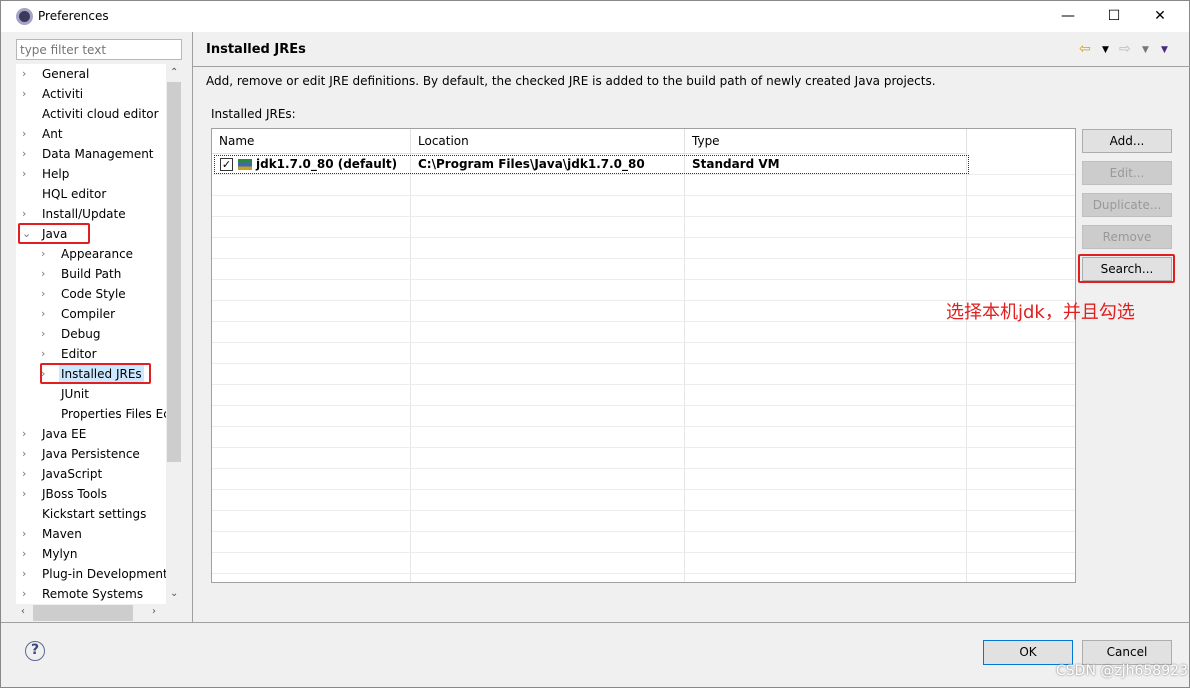  I want to click on eclipse-icon, so click(24, 16).